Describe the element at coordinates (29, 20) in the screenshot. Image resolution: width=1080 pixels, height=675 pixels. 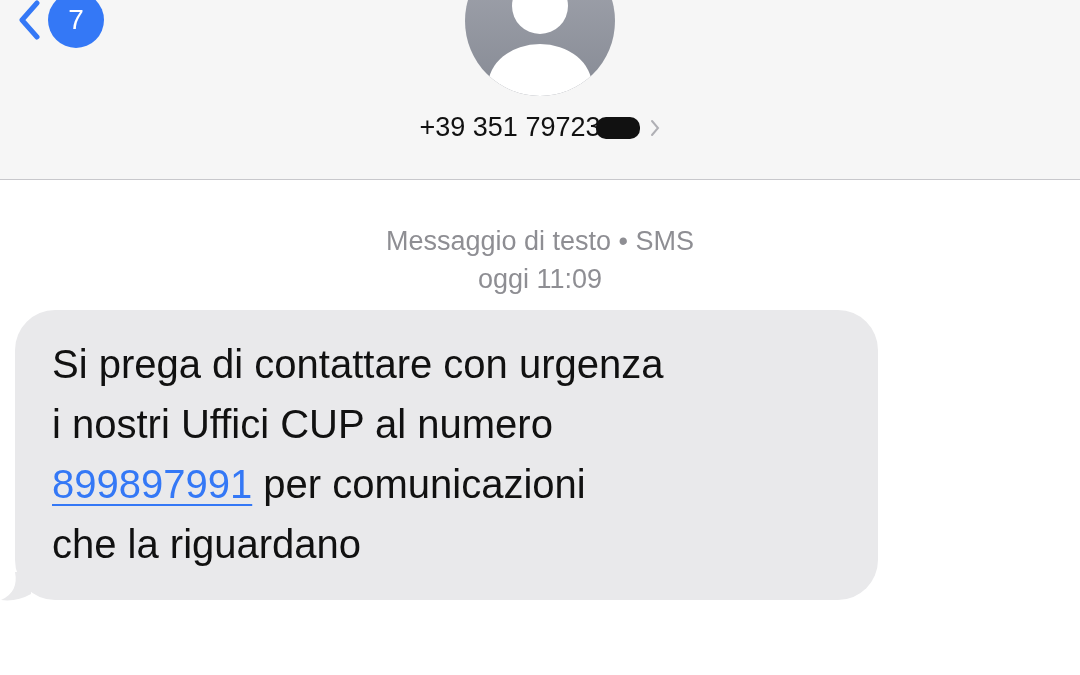
I see `back-icon` at that location.